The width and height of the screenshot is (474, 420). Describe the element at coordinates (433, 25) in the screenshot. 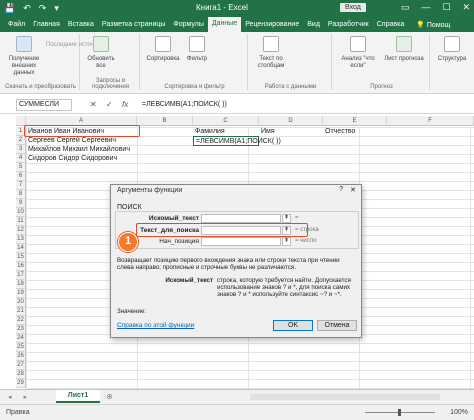

I see `tell-me-search: 💡 Помощ` at that location.